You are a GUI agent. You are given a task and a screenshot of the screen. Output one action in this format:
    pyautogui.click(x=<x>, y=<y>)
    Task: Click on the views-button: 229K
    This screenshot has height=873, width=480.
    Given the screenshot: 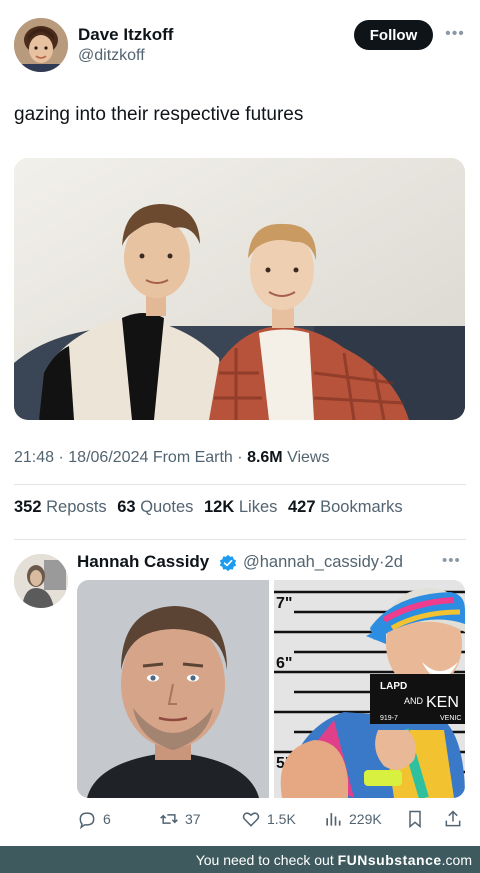 What is the action you would take?
    pyautogui.click(x=352, y=819)
    